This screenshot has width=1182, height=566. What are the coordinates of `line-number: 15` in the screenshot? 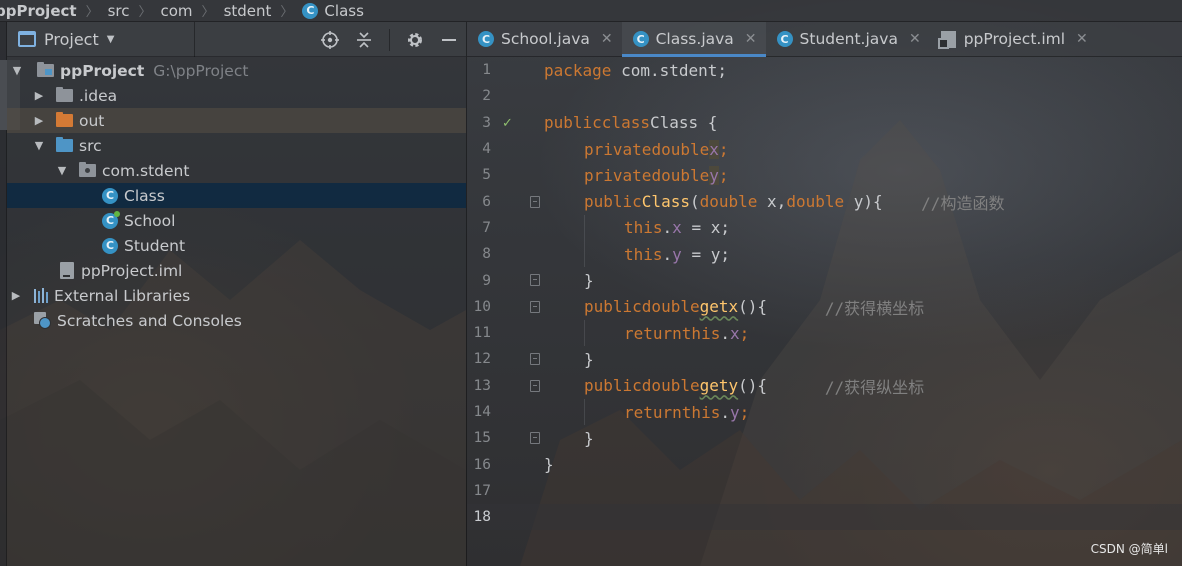 It's located at (482, 438).